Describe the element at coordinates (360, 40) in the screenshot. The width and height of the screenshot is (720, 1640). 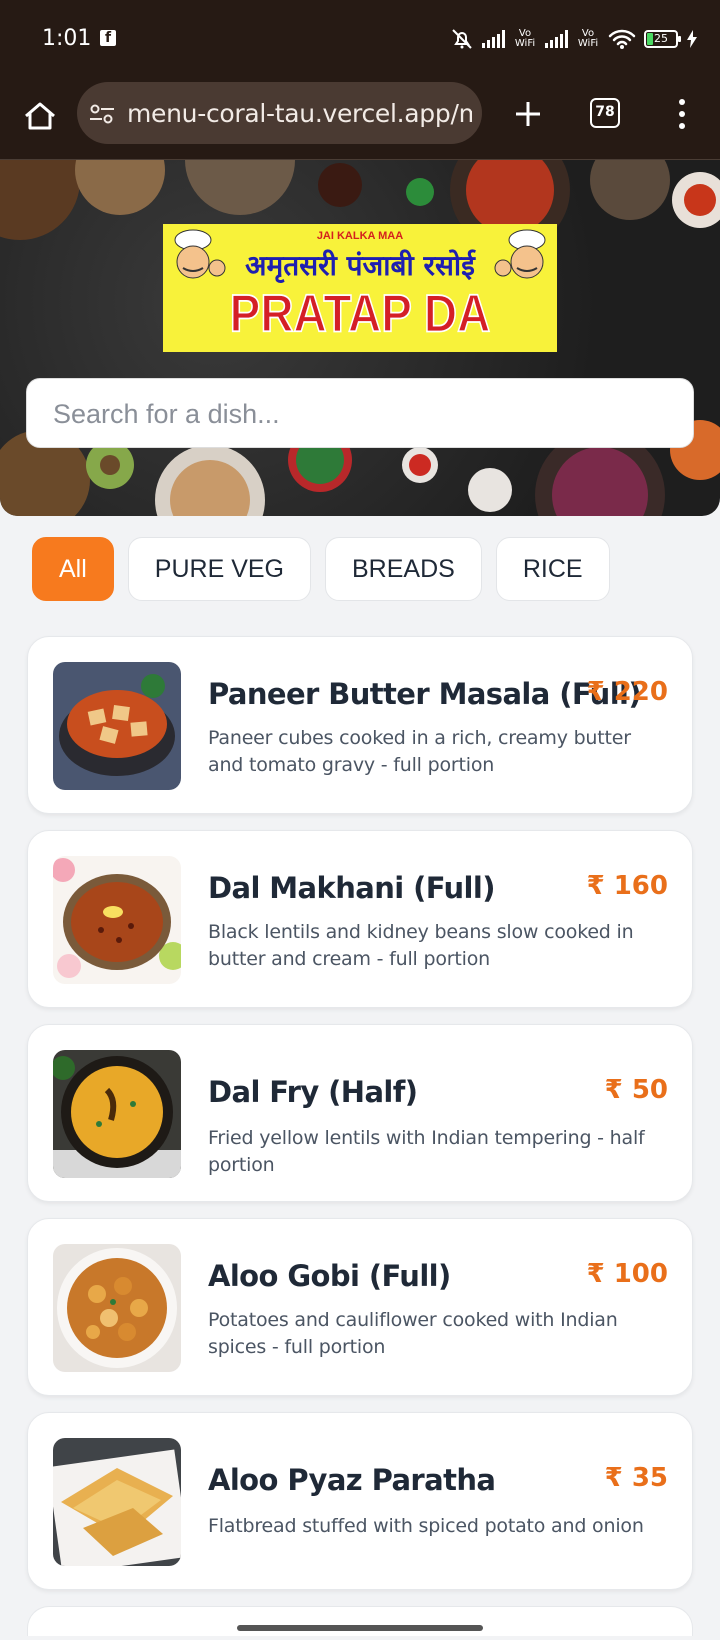
I see `status-bar: 1:01 f Vo WiFi Vo WiFi 25` at that location.